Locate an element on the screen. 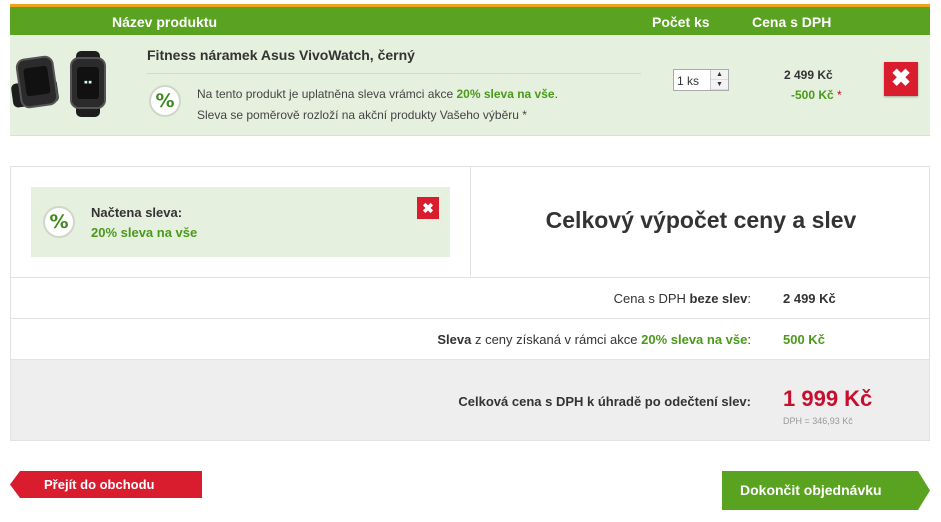  discount-value: 500 Kč is located at coordinates (804, 339).